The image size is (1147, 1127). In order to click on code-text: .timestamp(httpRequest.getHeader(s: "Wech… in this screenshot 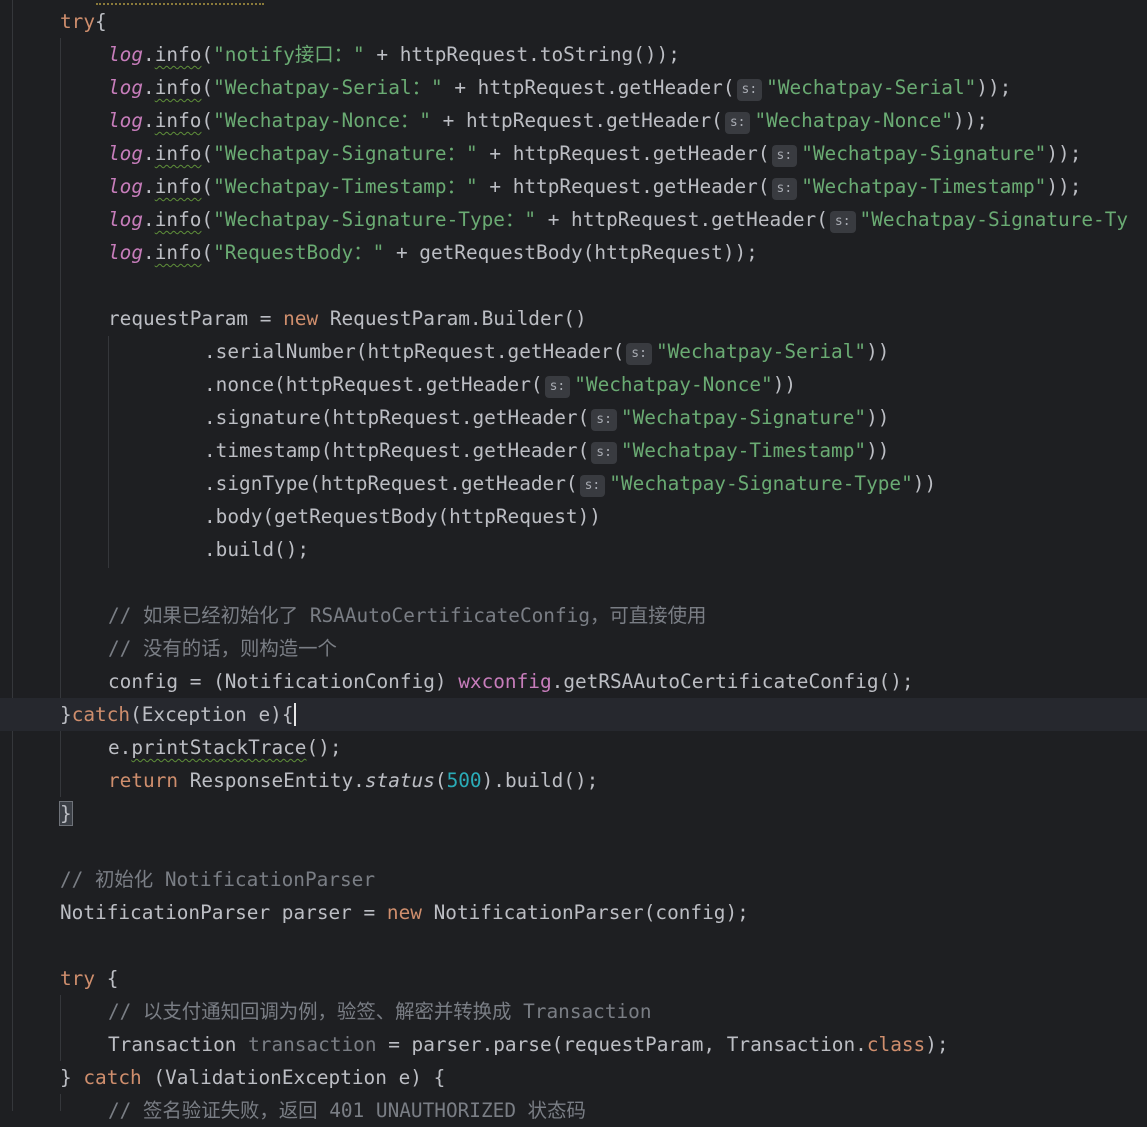, I will do `click(546, 450)`.